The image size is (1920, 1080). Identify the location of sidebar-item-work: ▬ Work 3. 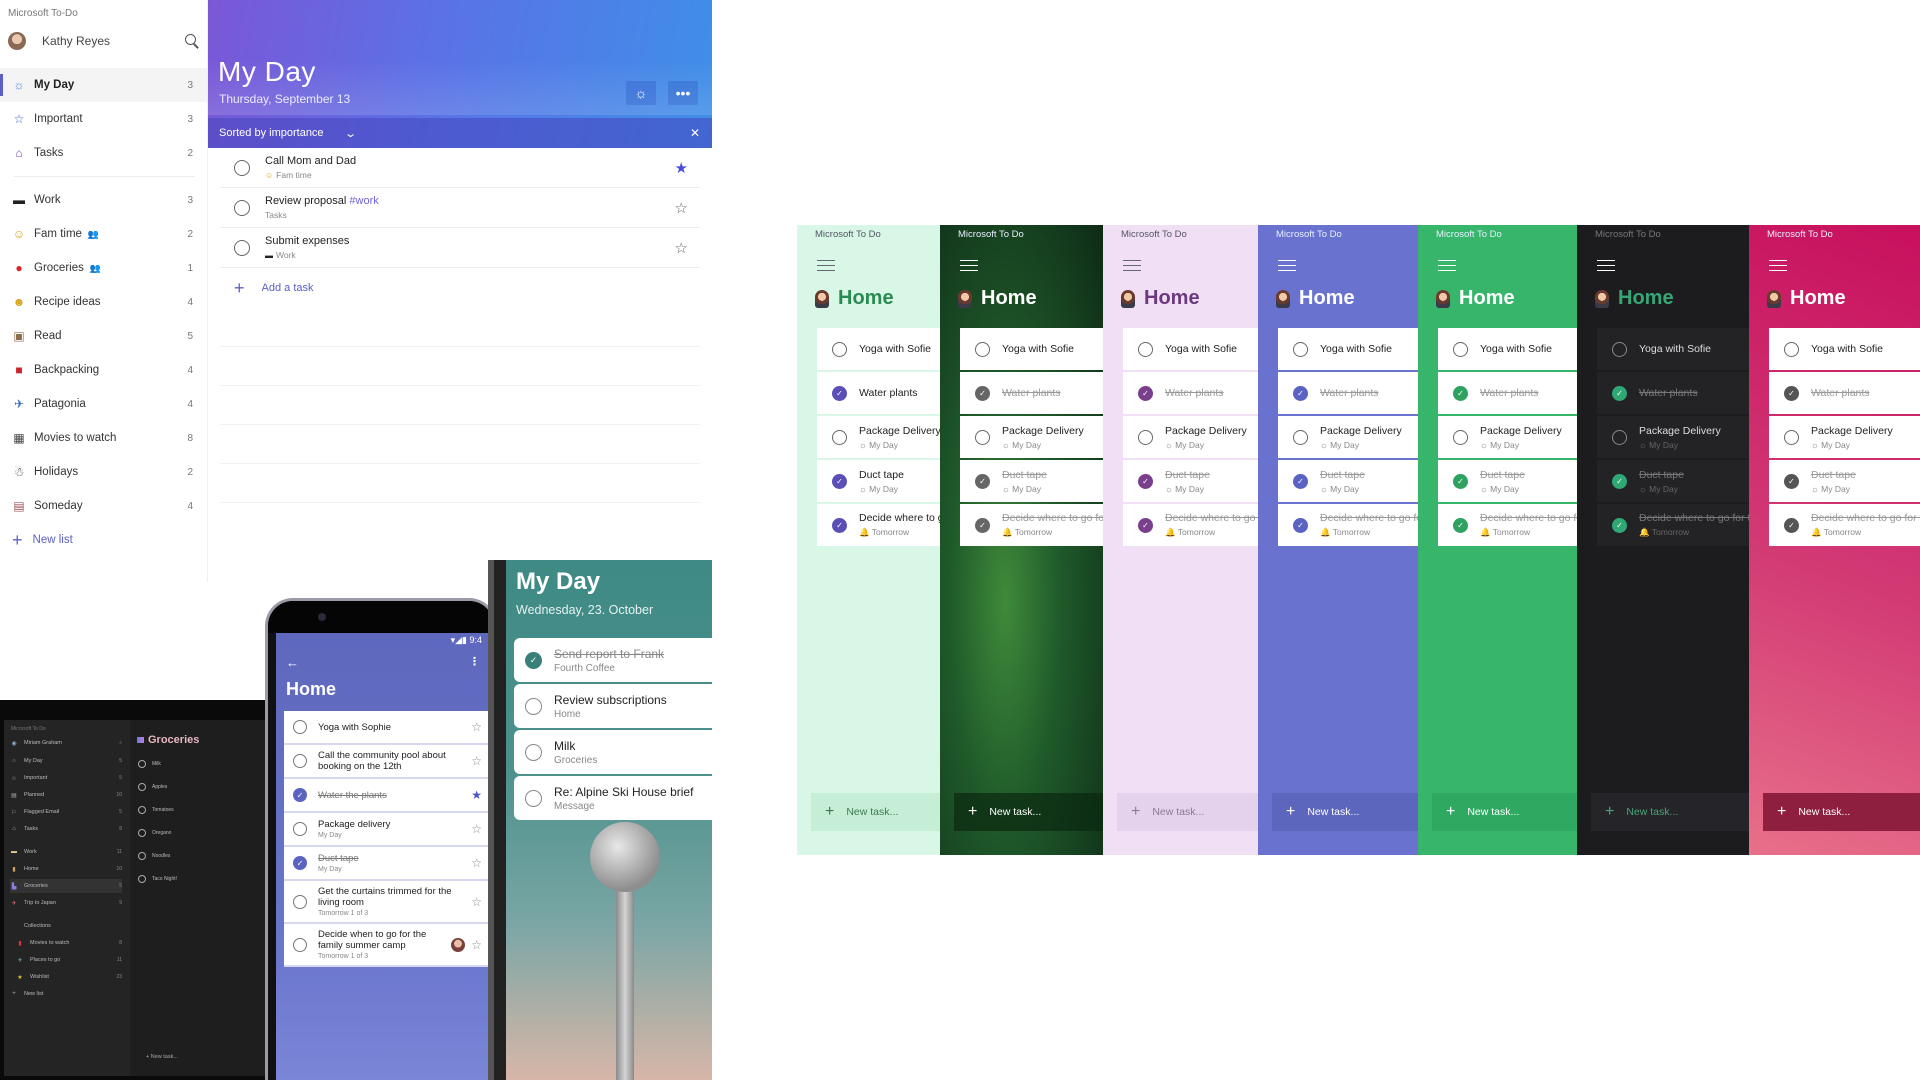
(103, 200).